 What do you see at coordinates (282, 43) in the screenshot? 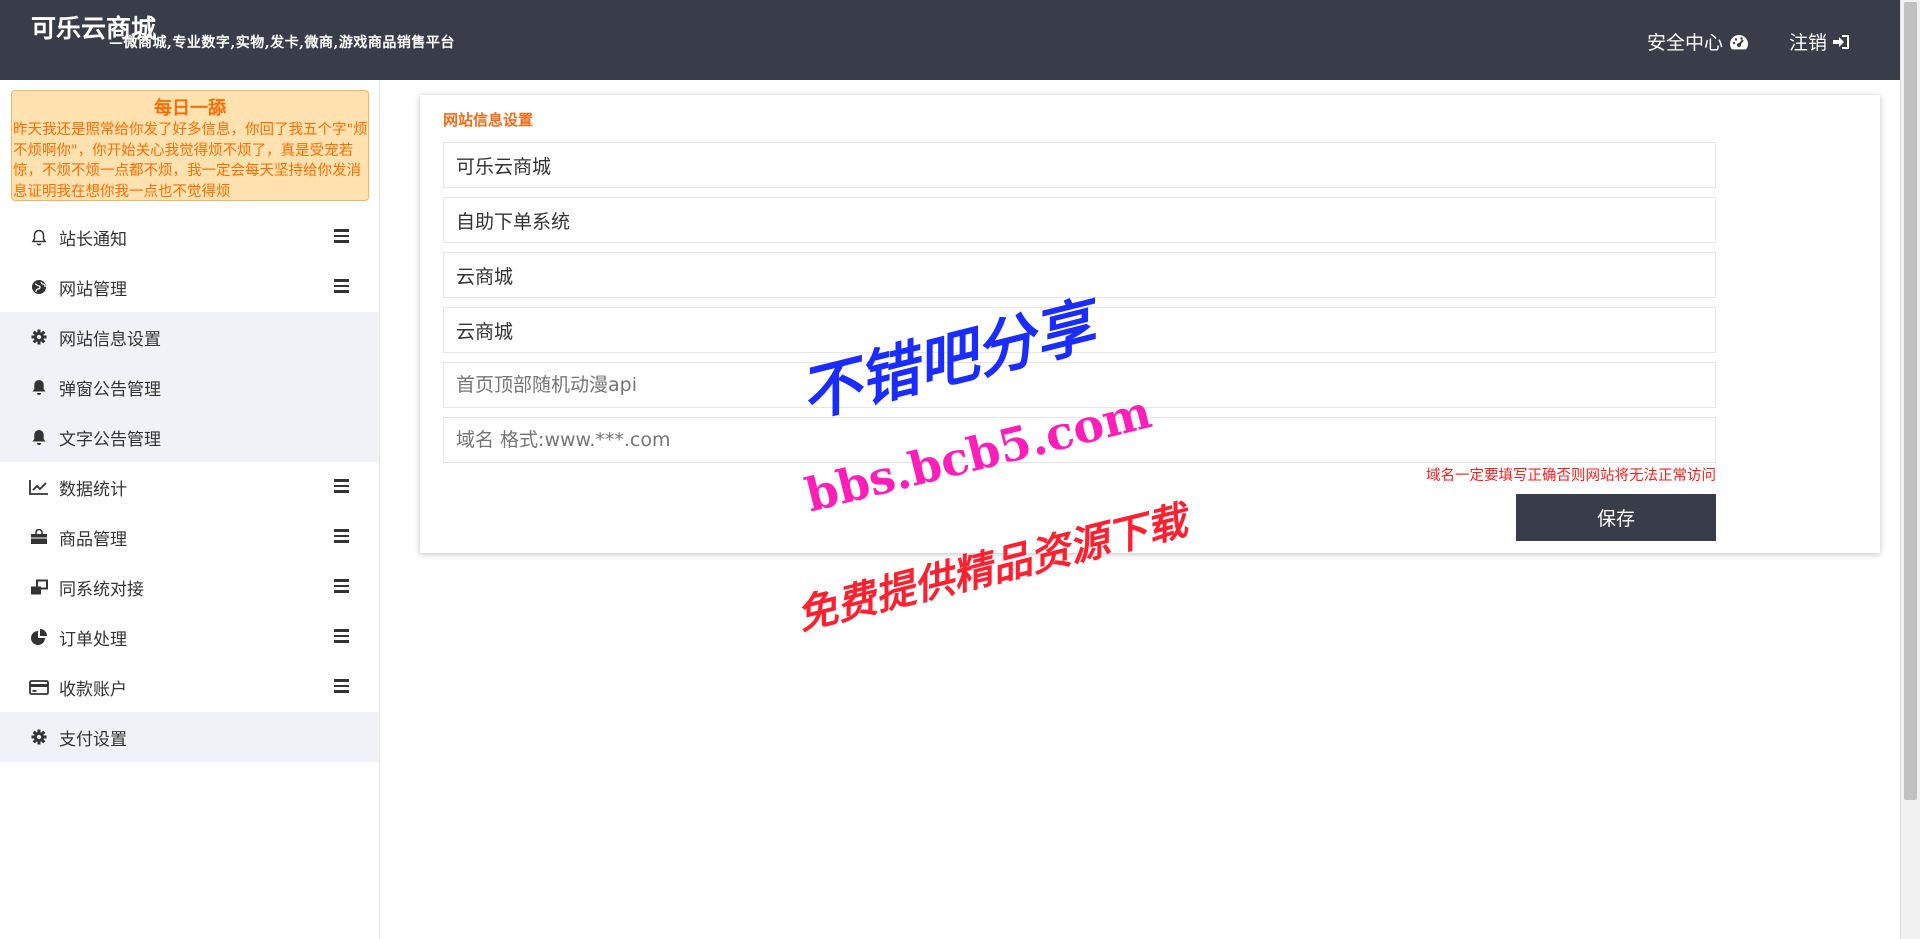
I see `site-subtitle: —微商城,专业数字,实物,发卡,微商,游戏商品销售平台` at bounding box center [282, 43].